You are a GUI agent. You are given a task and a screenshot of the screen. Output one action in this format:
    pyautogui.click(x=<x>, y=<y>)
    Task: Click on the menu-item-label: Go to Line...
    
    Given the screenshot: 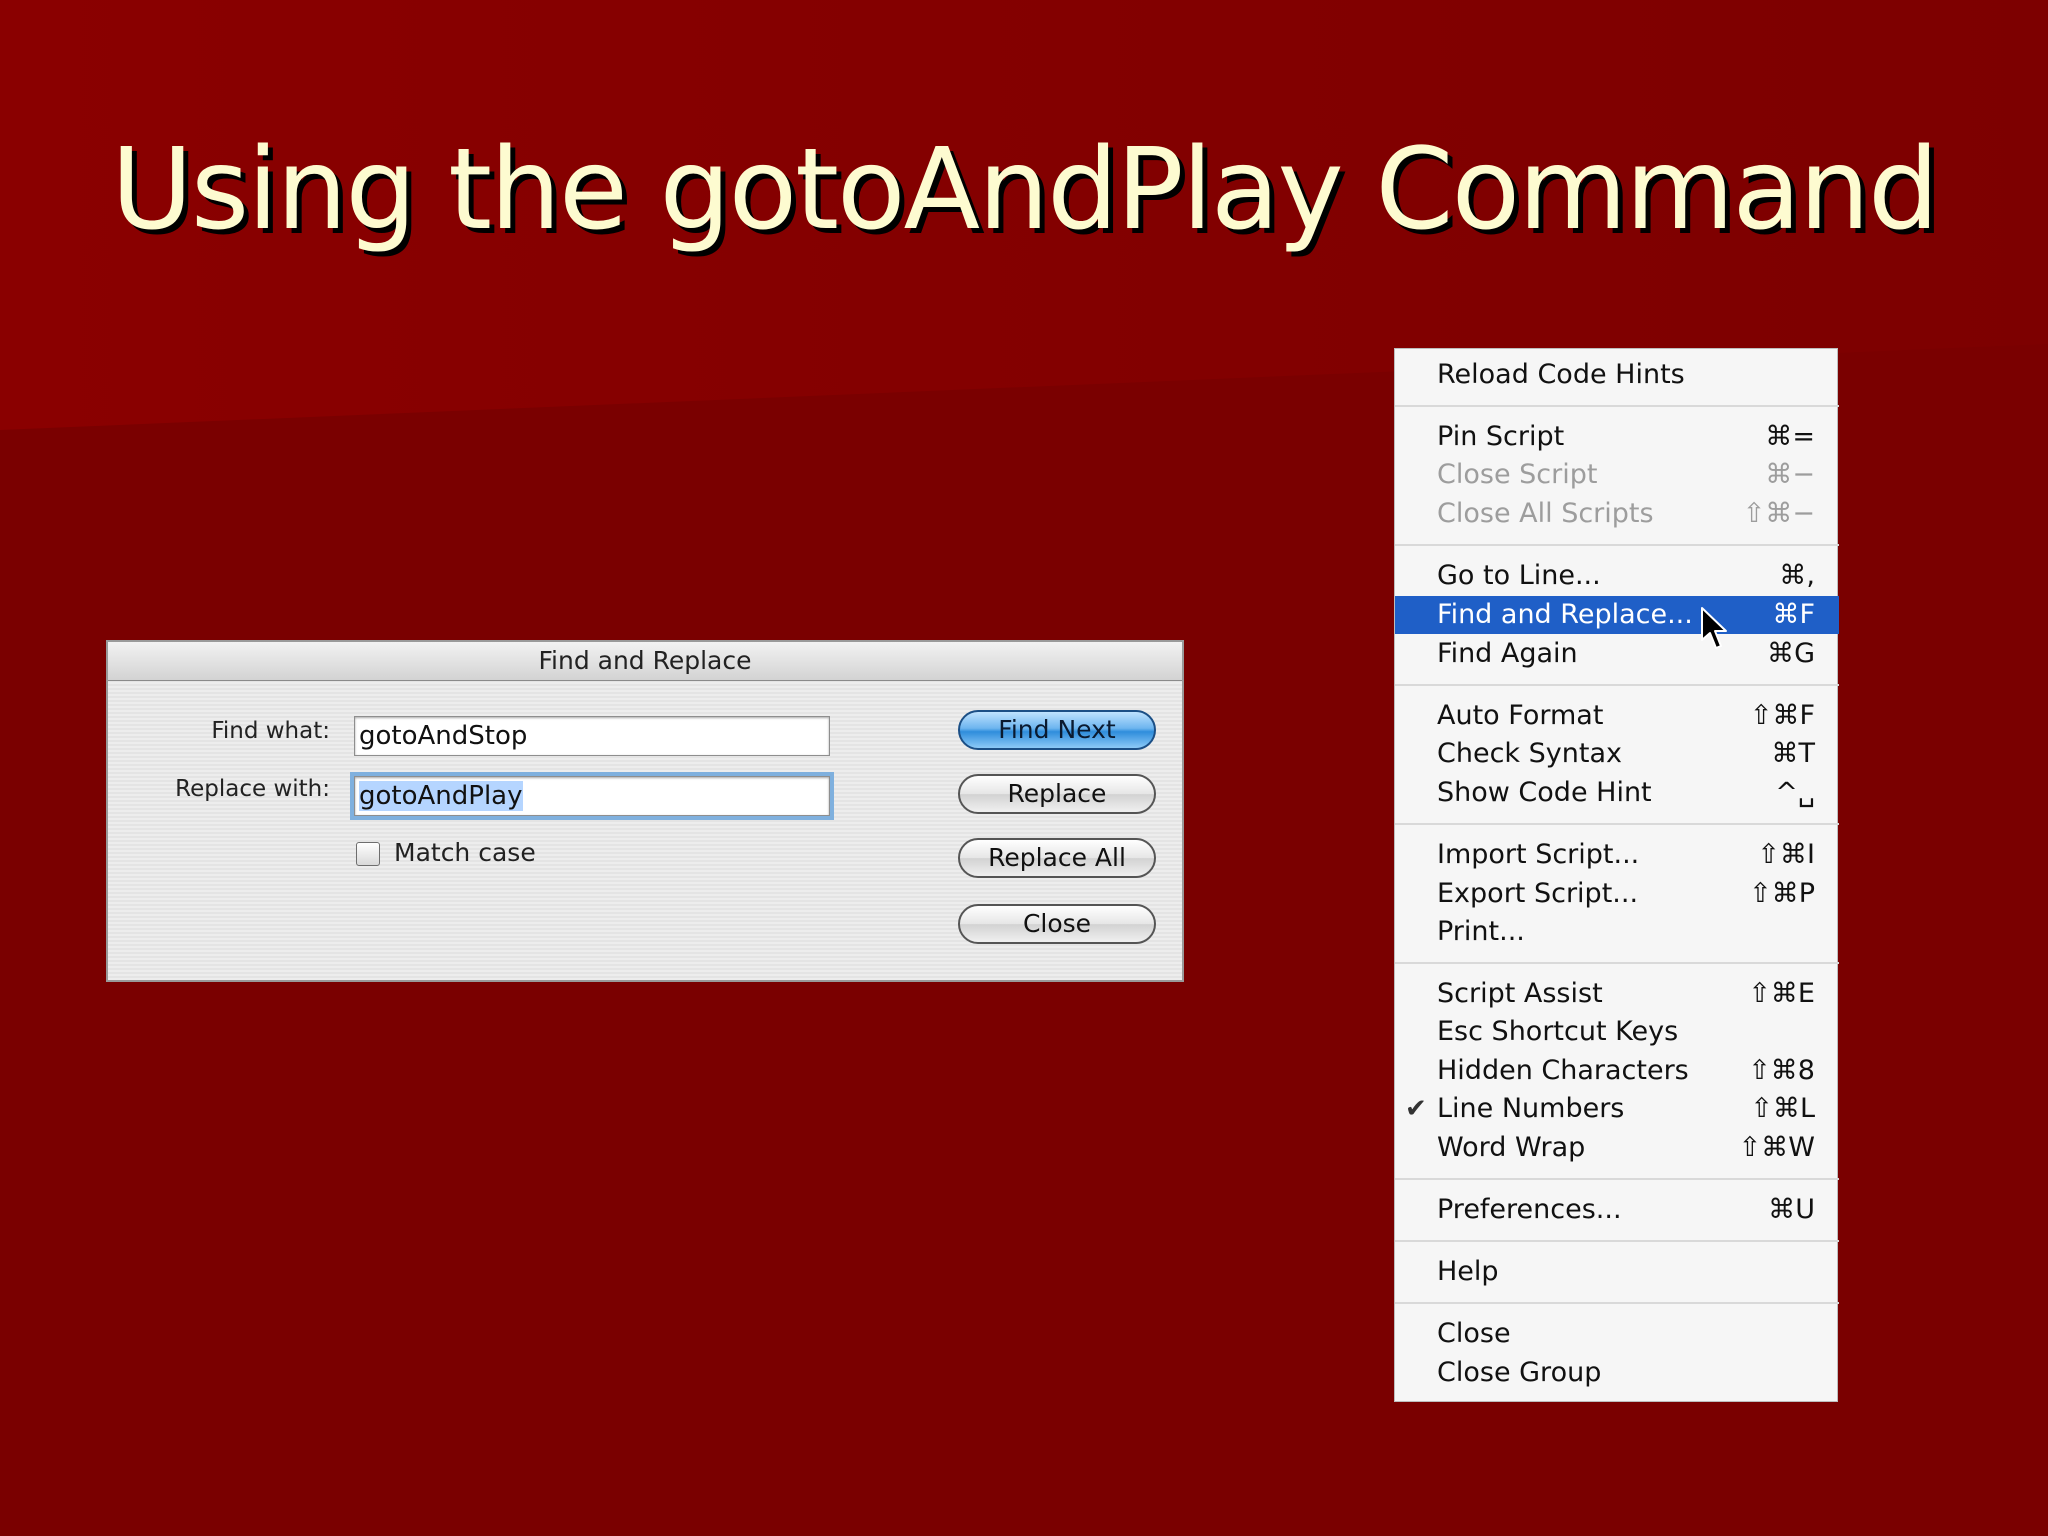 What is the action you would take?
    pyautogui.click(x=1519, y=575)
    